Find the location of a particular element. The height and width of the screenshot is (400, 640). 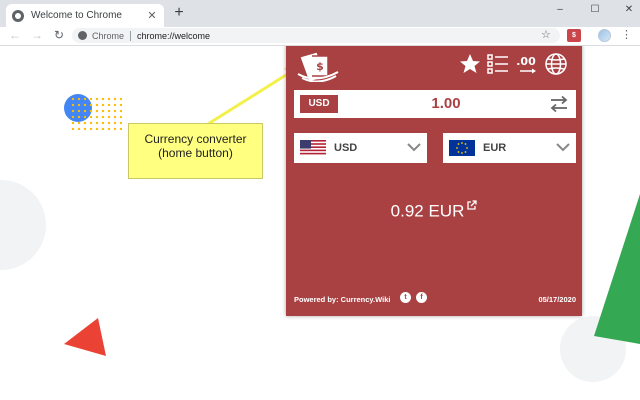

amount-input: 1.00 is located at coordinates (446, 104).